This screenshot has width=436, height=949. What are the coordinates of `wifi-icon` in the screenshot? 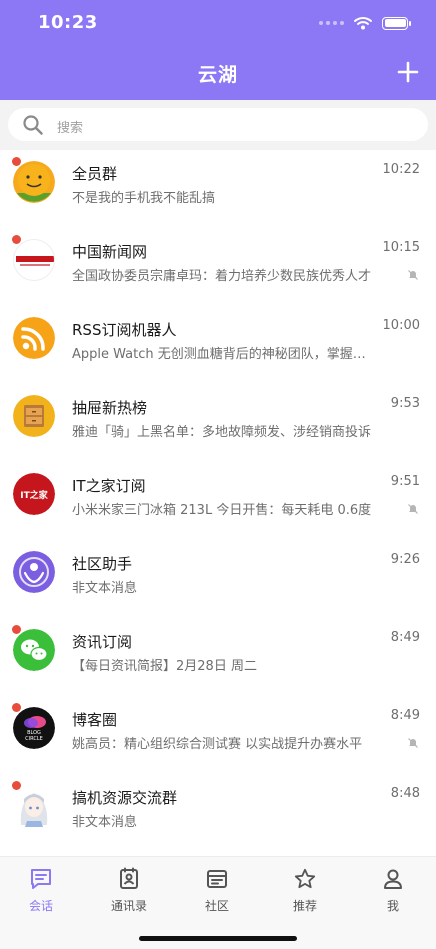 It's located at (363, 23).